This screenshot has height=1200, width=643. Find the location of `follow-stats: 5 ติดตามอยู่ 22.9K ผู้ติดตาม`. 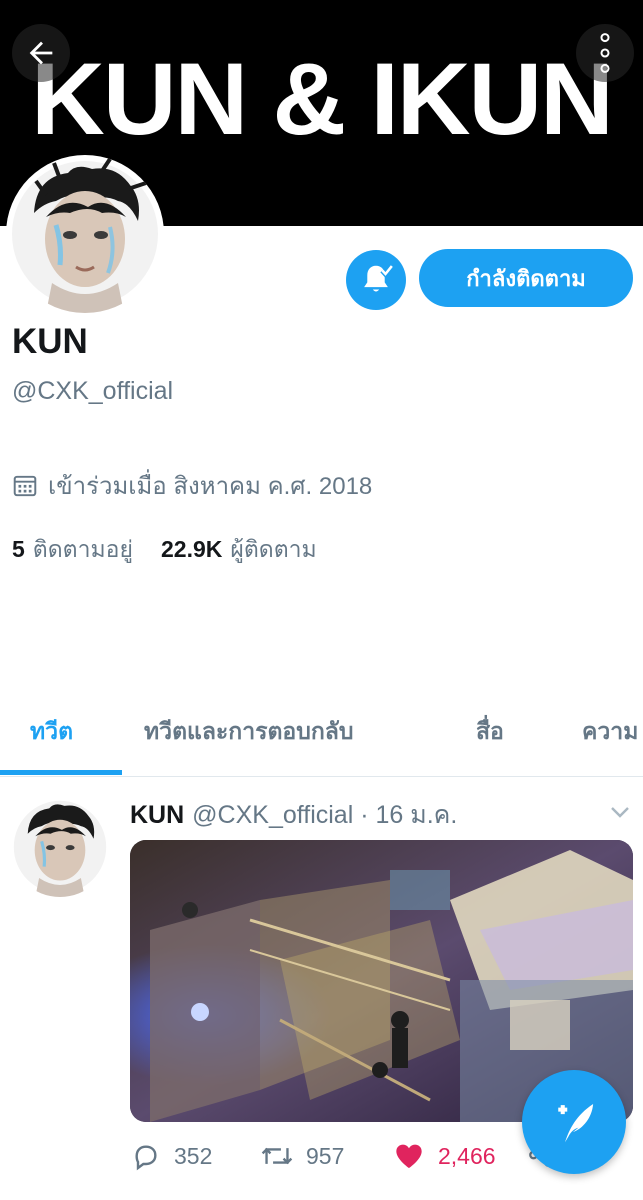

follow-stats: 5 ติดตามอยู่ 22.9K ผู้ติดตาม is located at coordinates (164, 550).